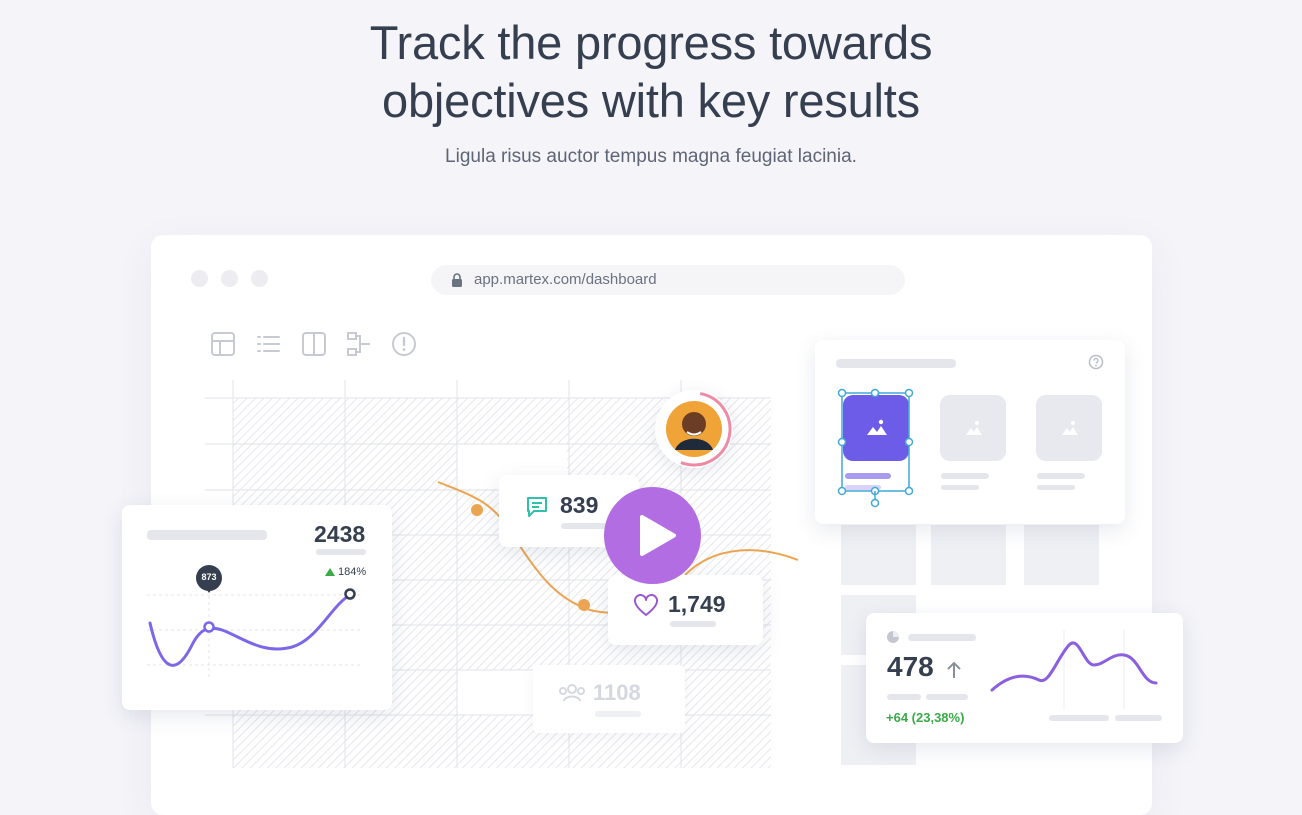  I want to click on stat-left-line-chart, so click(254, 634).